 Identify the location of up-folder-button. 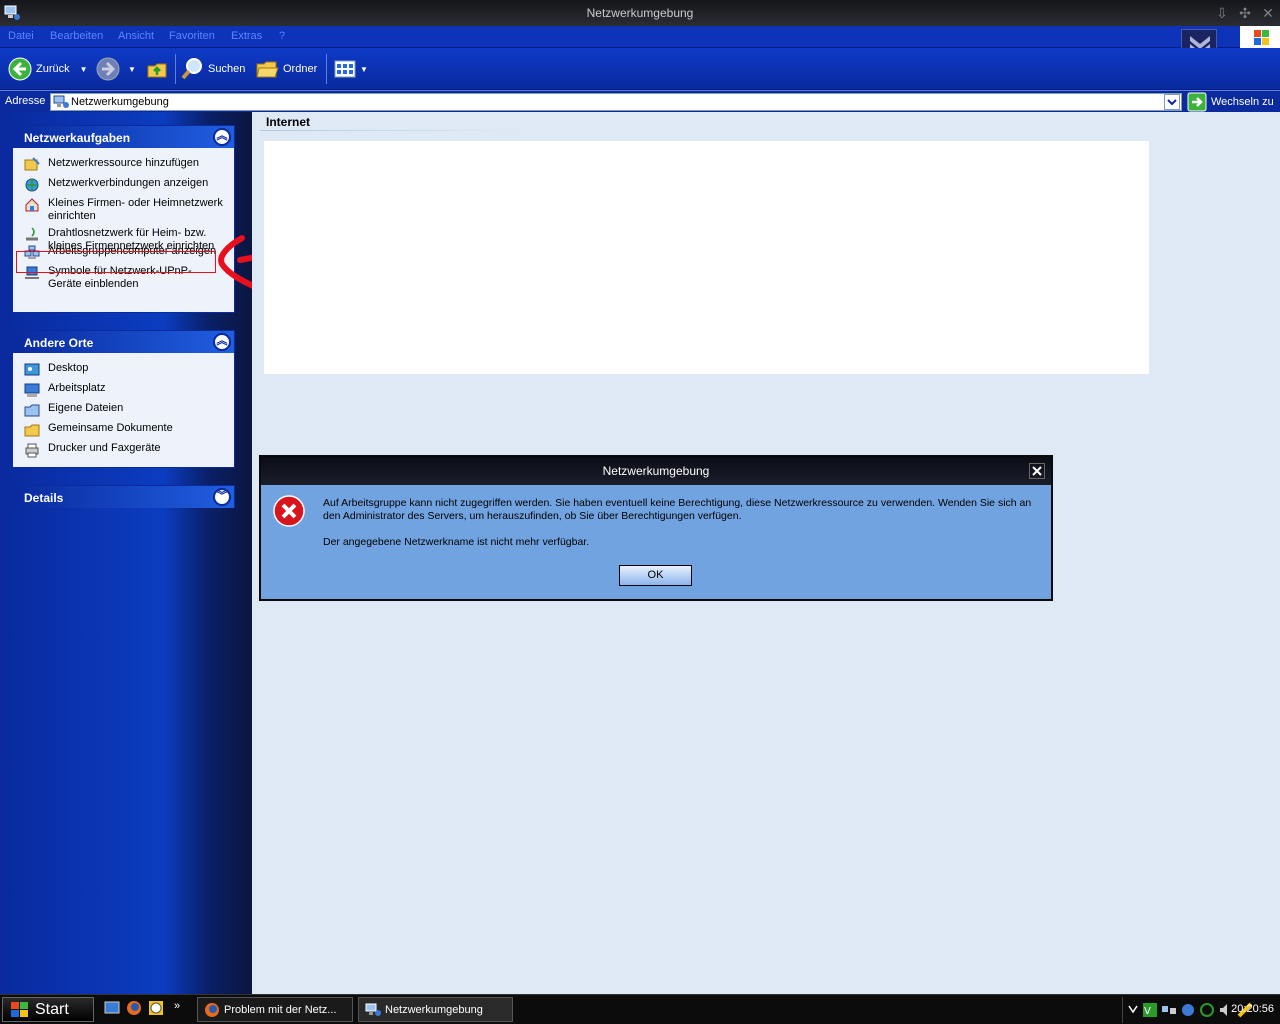
(157, 69).